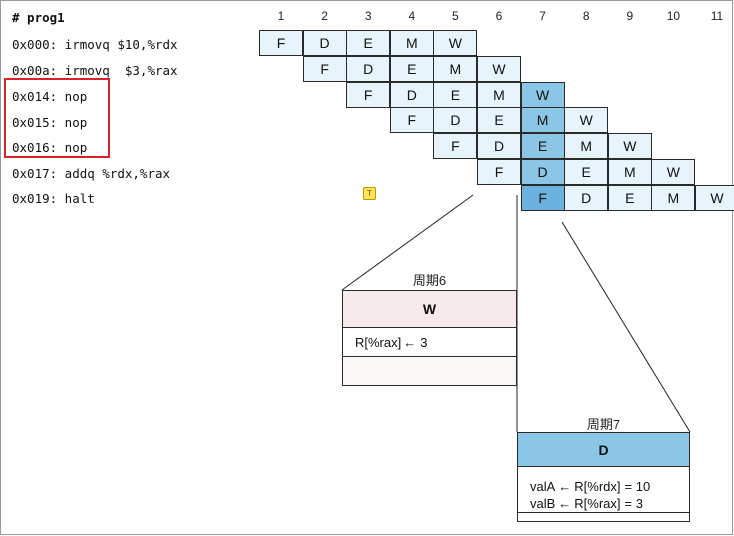 This screenshot has height=536, width=734. I want to click on cycle6-write-value: 3, so click(424, 342).